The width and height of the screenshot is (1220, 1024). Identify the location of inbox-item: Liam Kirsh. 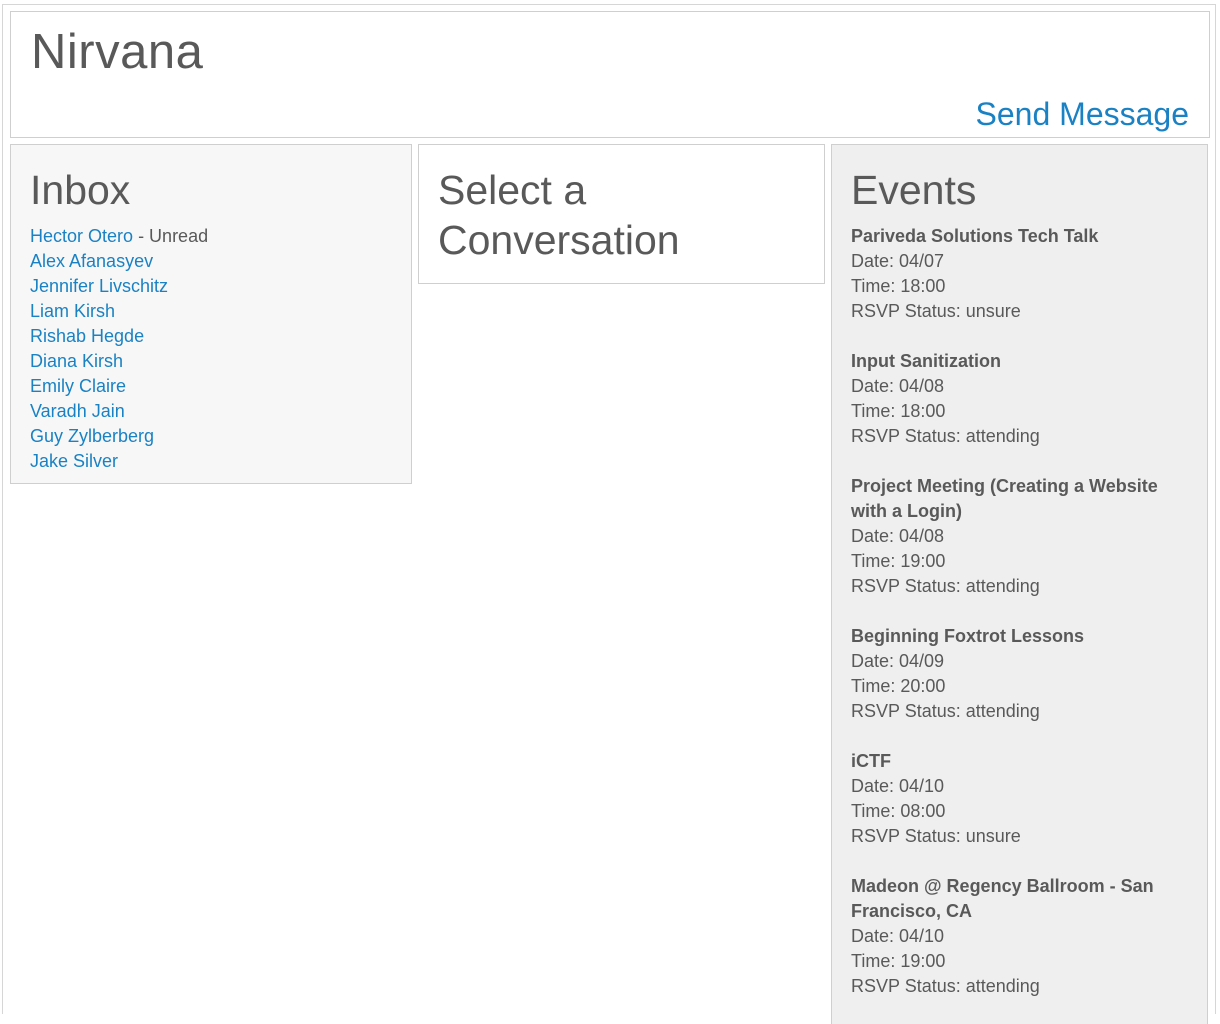
(211, 311).